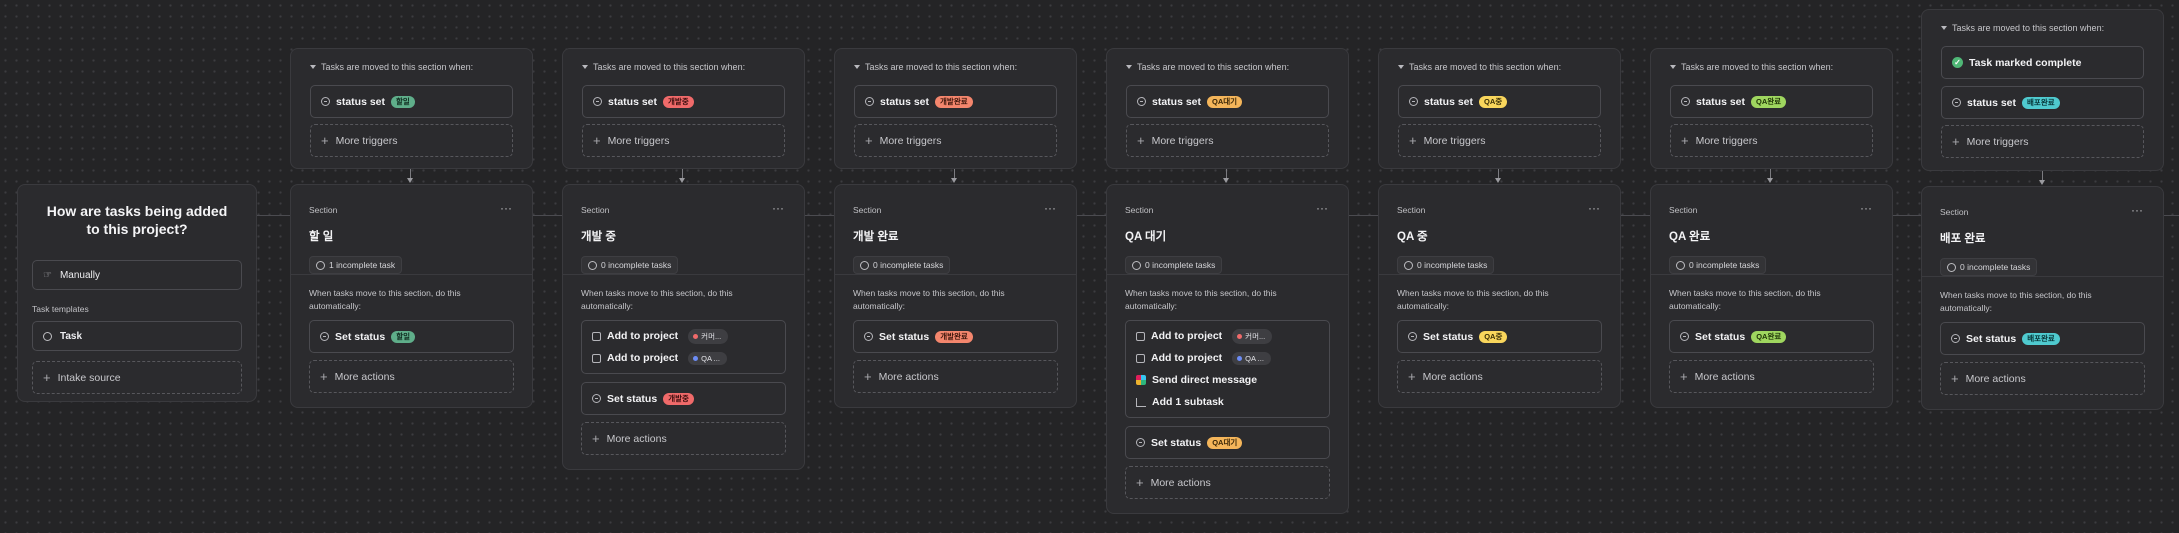 The height and width of the screenshot is (533, 2179). Describe the element at coordinates (1139, 210) in the screenshot. I see `section-kicker: Section` at that location.